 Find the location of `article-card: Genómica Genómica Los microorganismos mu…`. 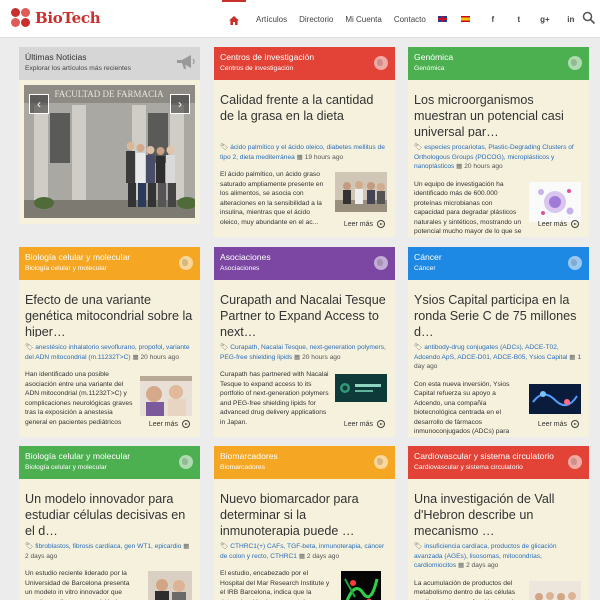

article-card: Genómica Genómica Los microorganismos mu… is located at coordinates (498, 142).